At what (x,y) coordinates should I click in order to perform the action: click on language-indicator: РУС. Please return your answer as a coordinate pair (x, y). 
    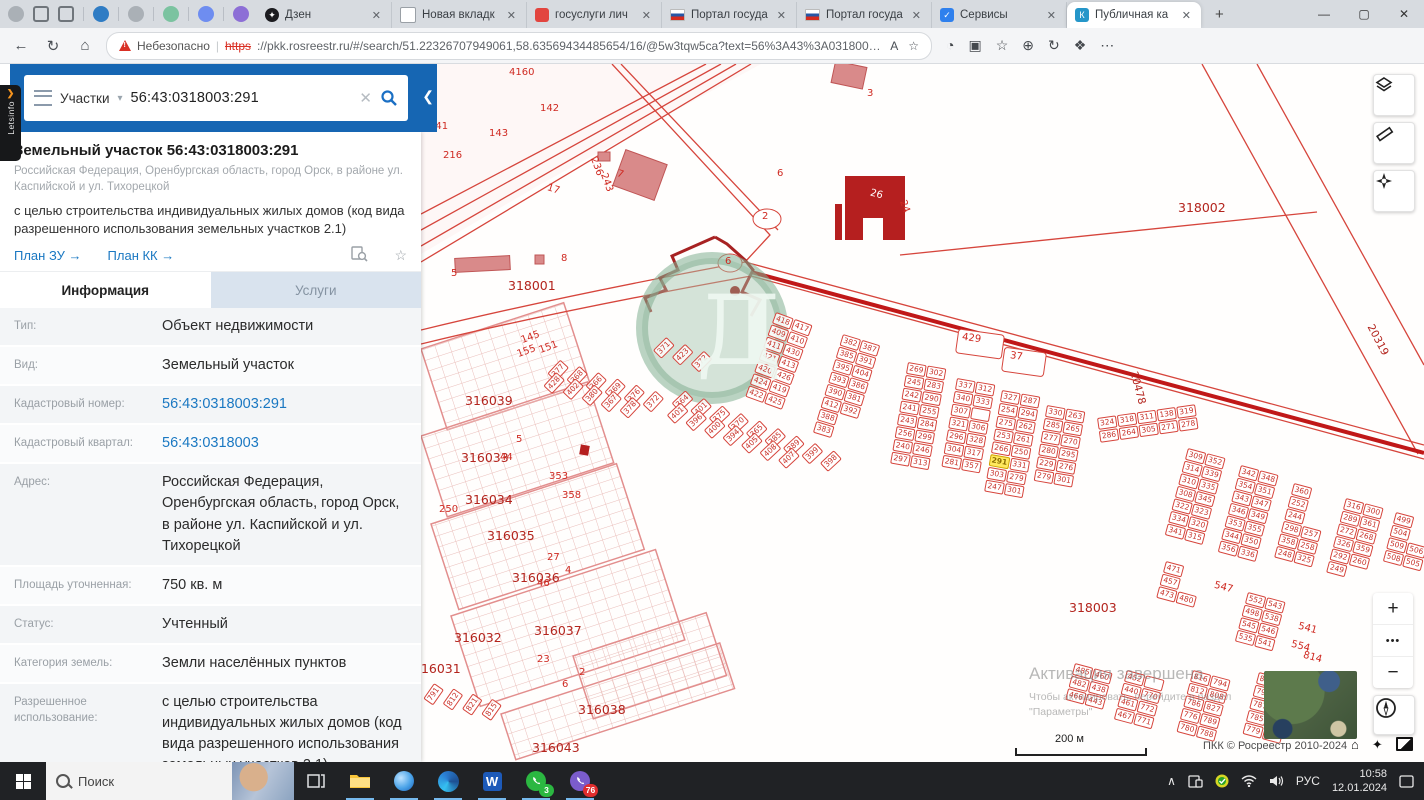
    Looking at the image, I should click on (1308, 781).